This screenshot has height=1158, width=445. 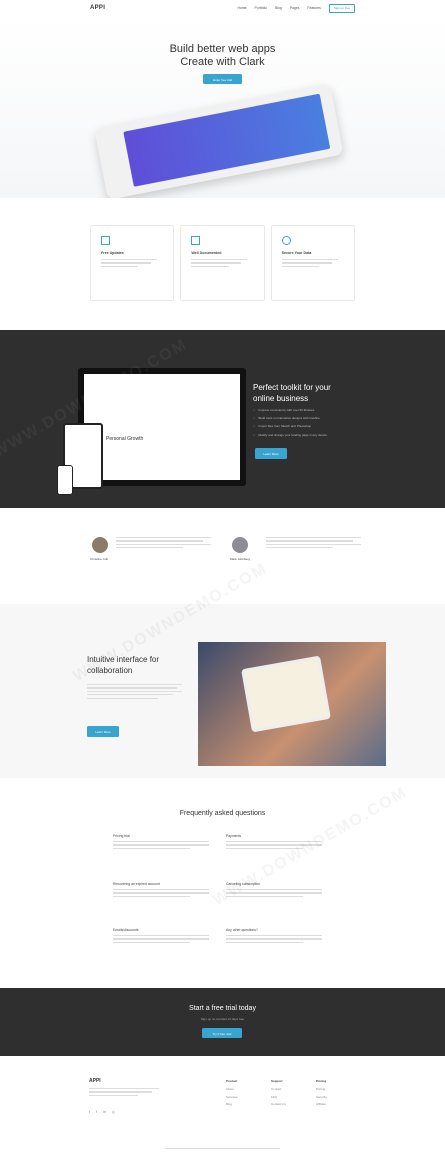 What do you see at coordinates (321, 1081) in the screenshot?
I see `footer-col-heading: Pricing` at bounding box center [321, 1081].